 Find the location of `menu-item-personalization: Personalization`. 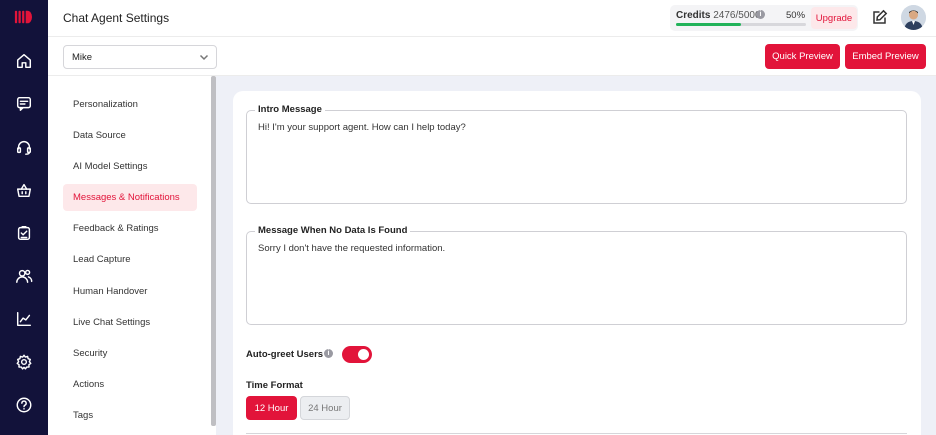

menu-item-personalization: Personalization is located at coordinates (130, 104).